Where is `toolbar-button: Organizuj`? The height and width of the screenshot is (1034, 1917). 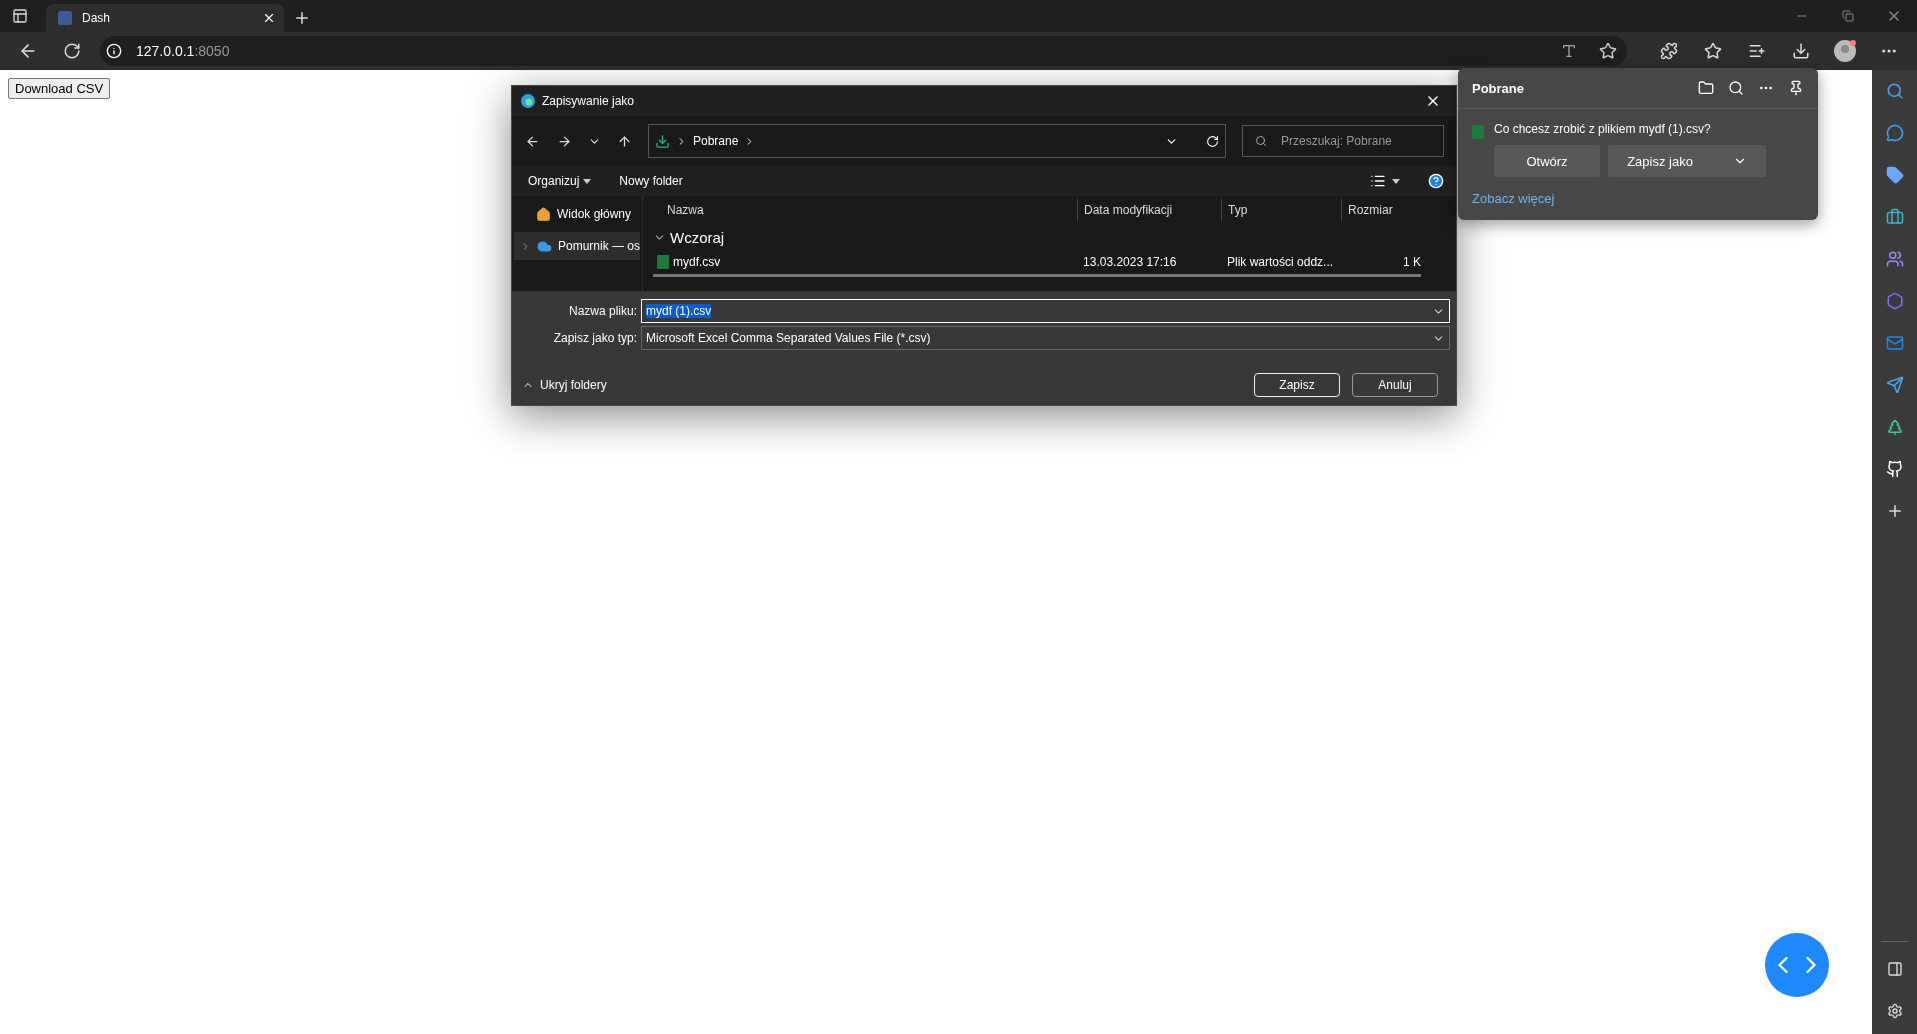 toolbar-button: Organizuj is located at coordinates (560, 181).